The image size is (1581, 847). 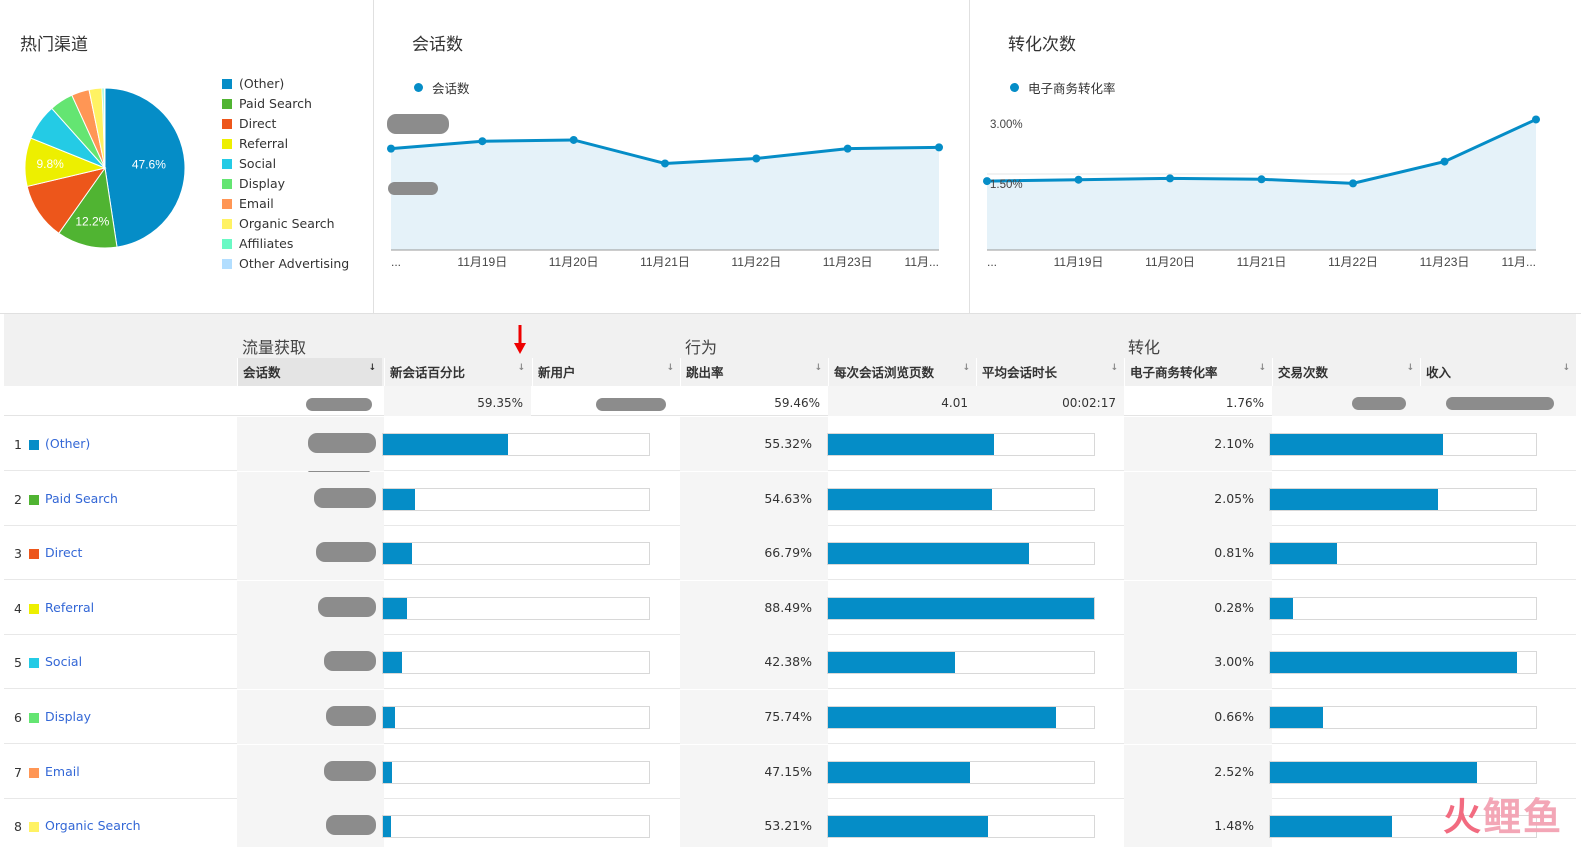 I want to click on ecommerce-rate-value: 2.10%, so click(x=1234, y=443).